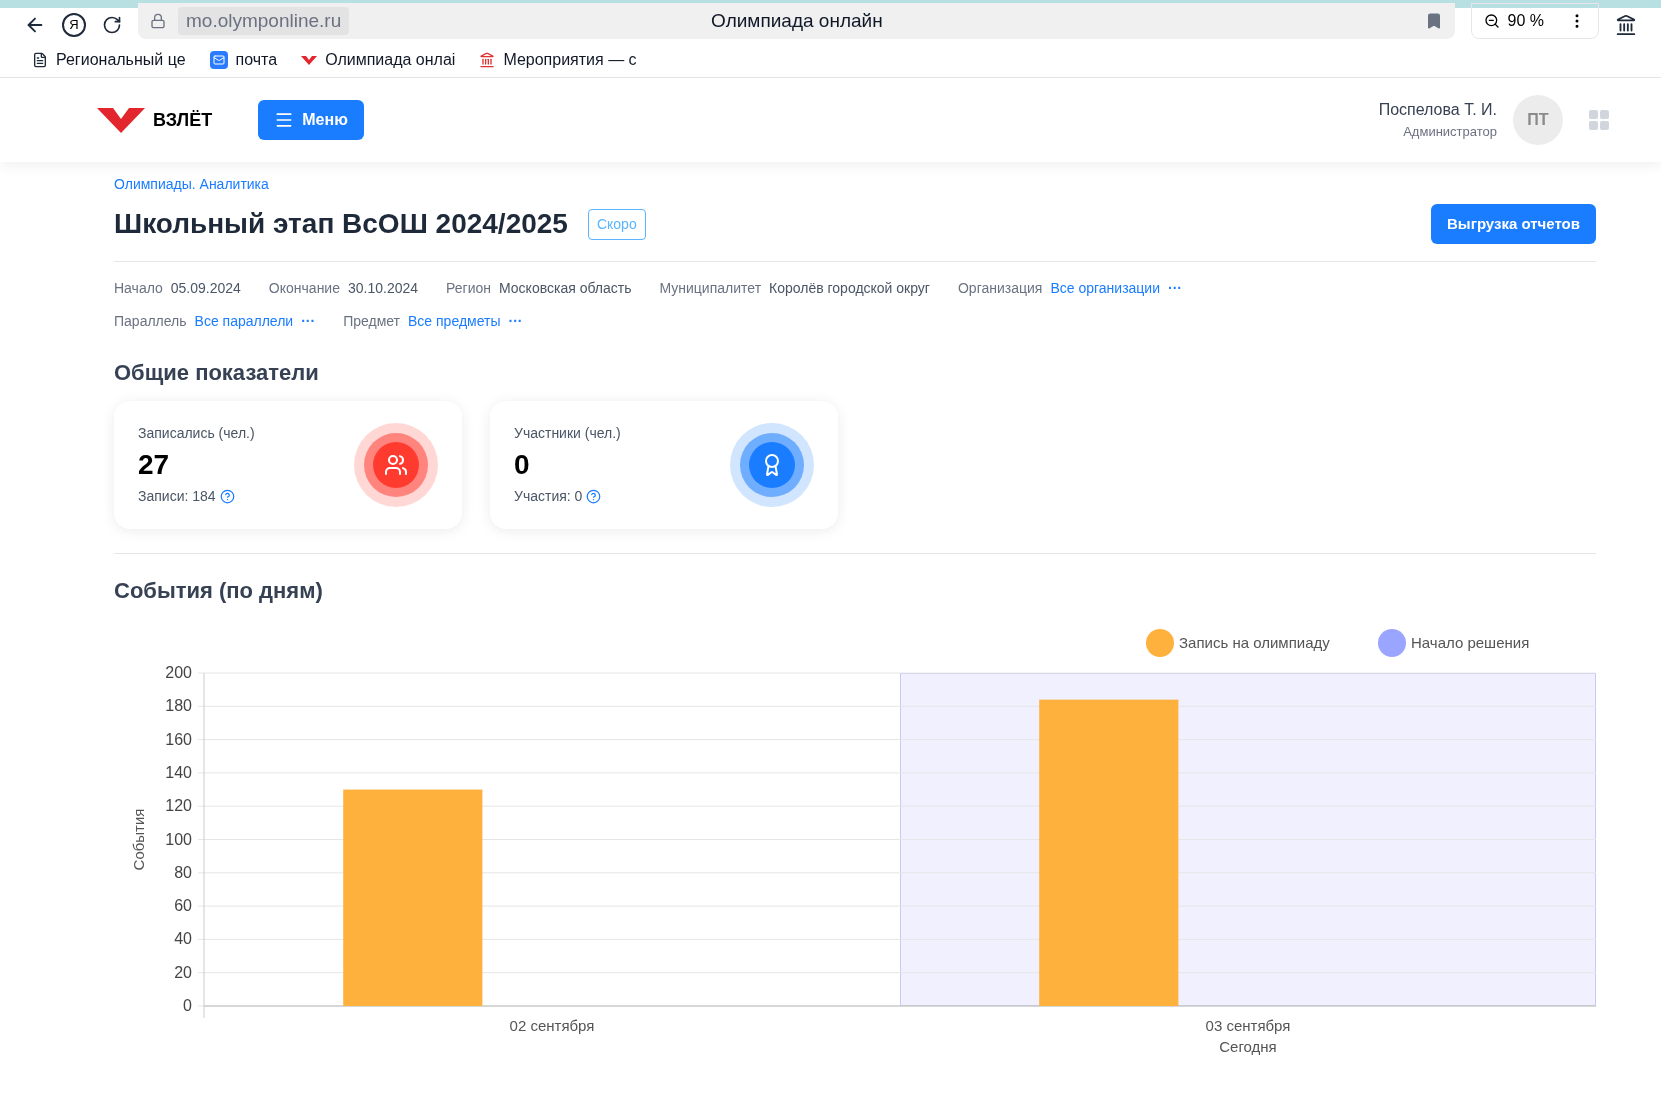  What do you see at coordinates (244, 321) in the screenshot?
I see `filter-link: Все параллели` at bounding box center [244, 321].